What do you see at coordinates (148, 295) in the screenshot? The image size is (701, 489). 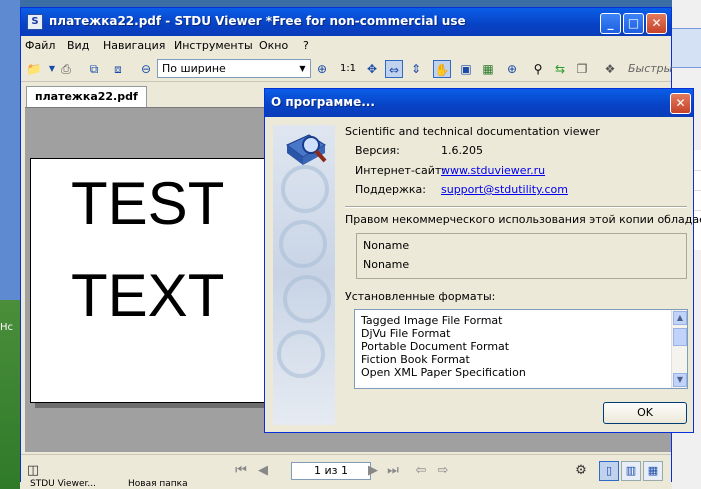 I see `page-text-line-2: TEXT` at bounding box center [148, 295].